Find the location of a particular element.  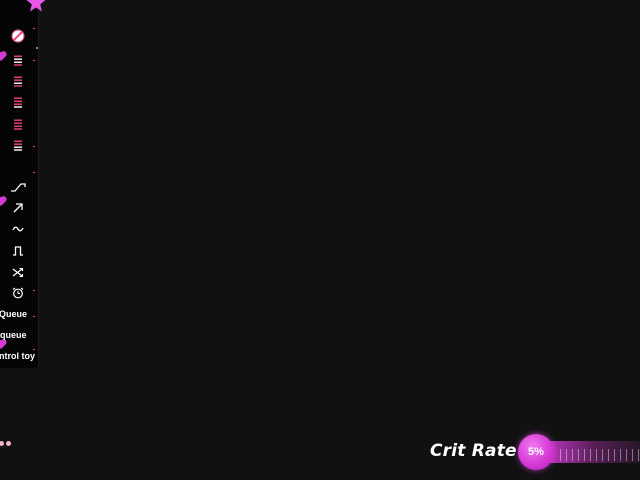

control-toy-button: ntrol toy is located at coordinates (17, 356).